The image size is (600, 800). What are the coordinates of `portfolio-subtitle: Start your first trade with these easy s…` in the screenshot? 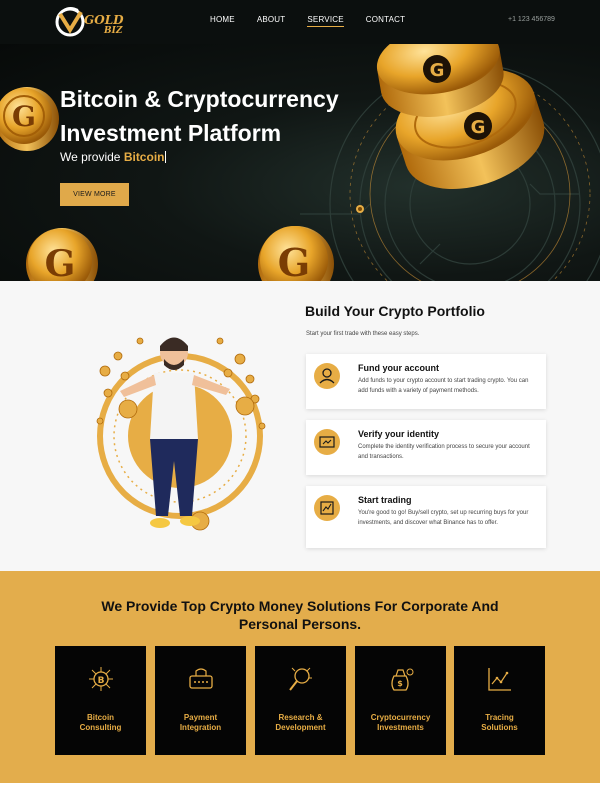 It's located at (363, 334).